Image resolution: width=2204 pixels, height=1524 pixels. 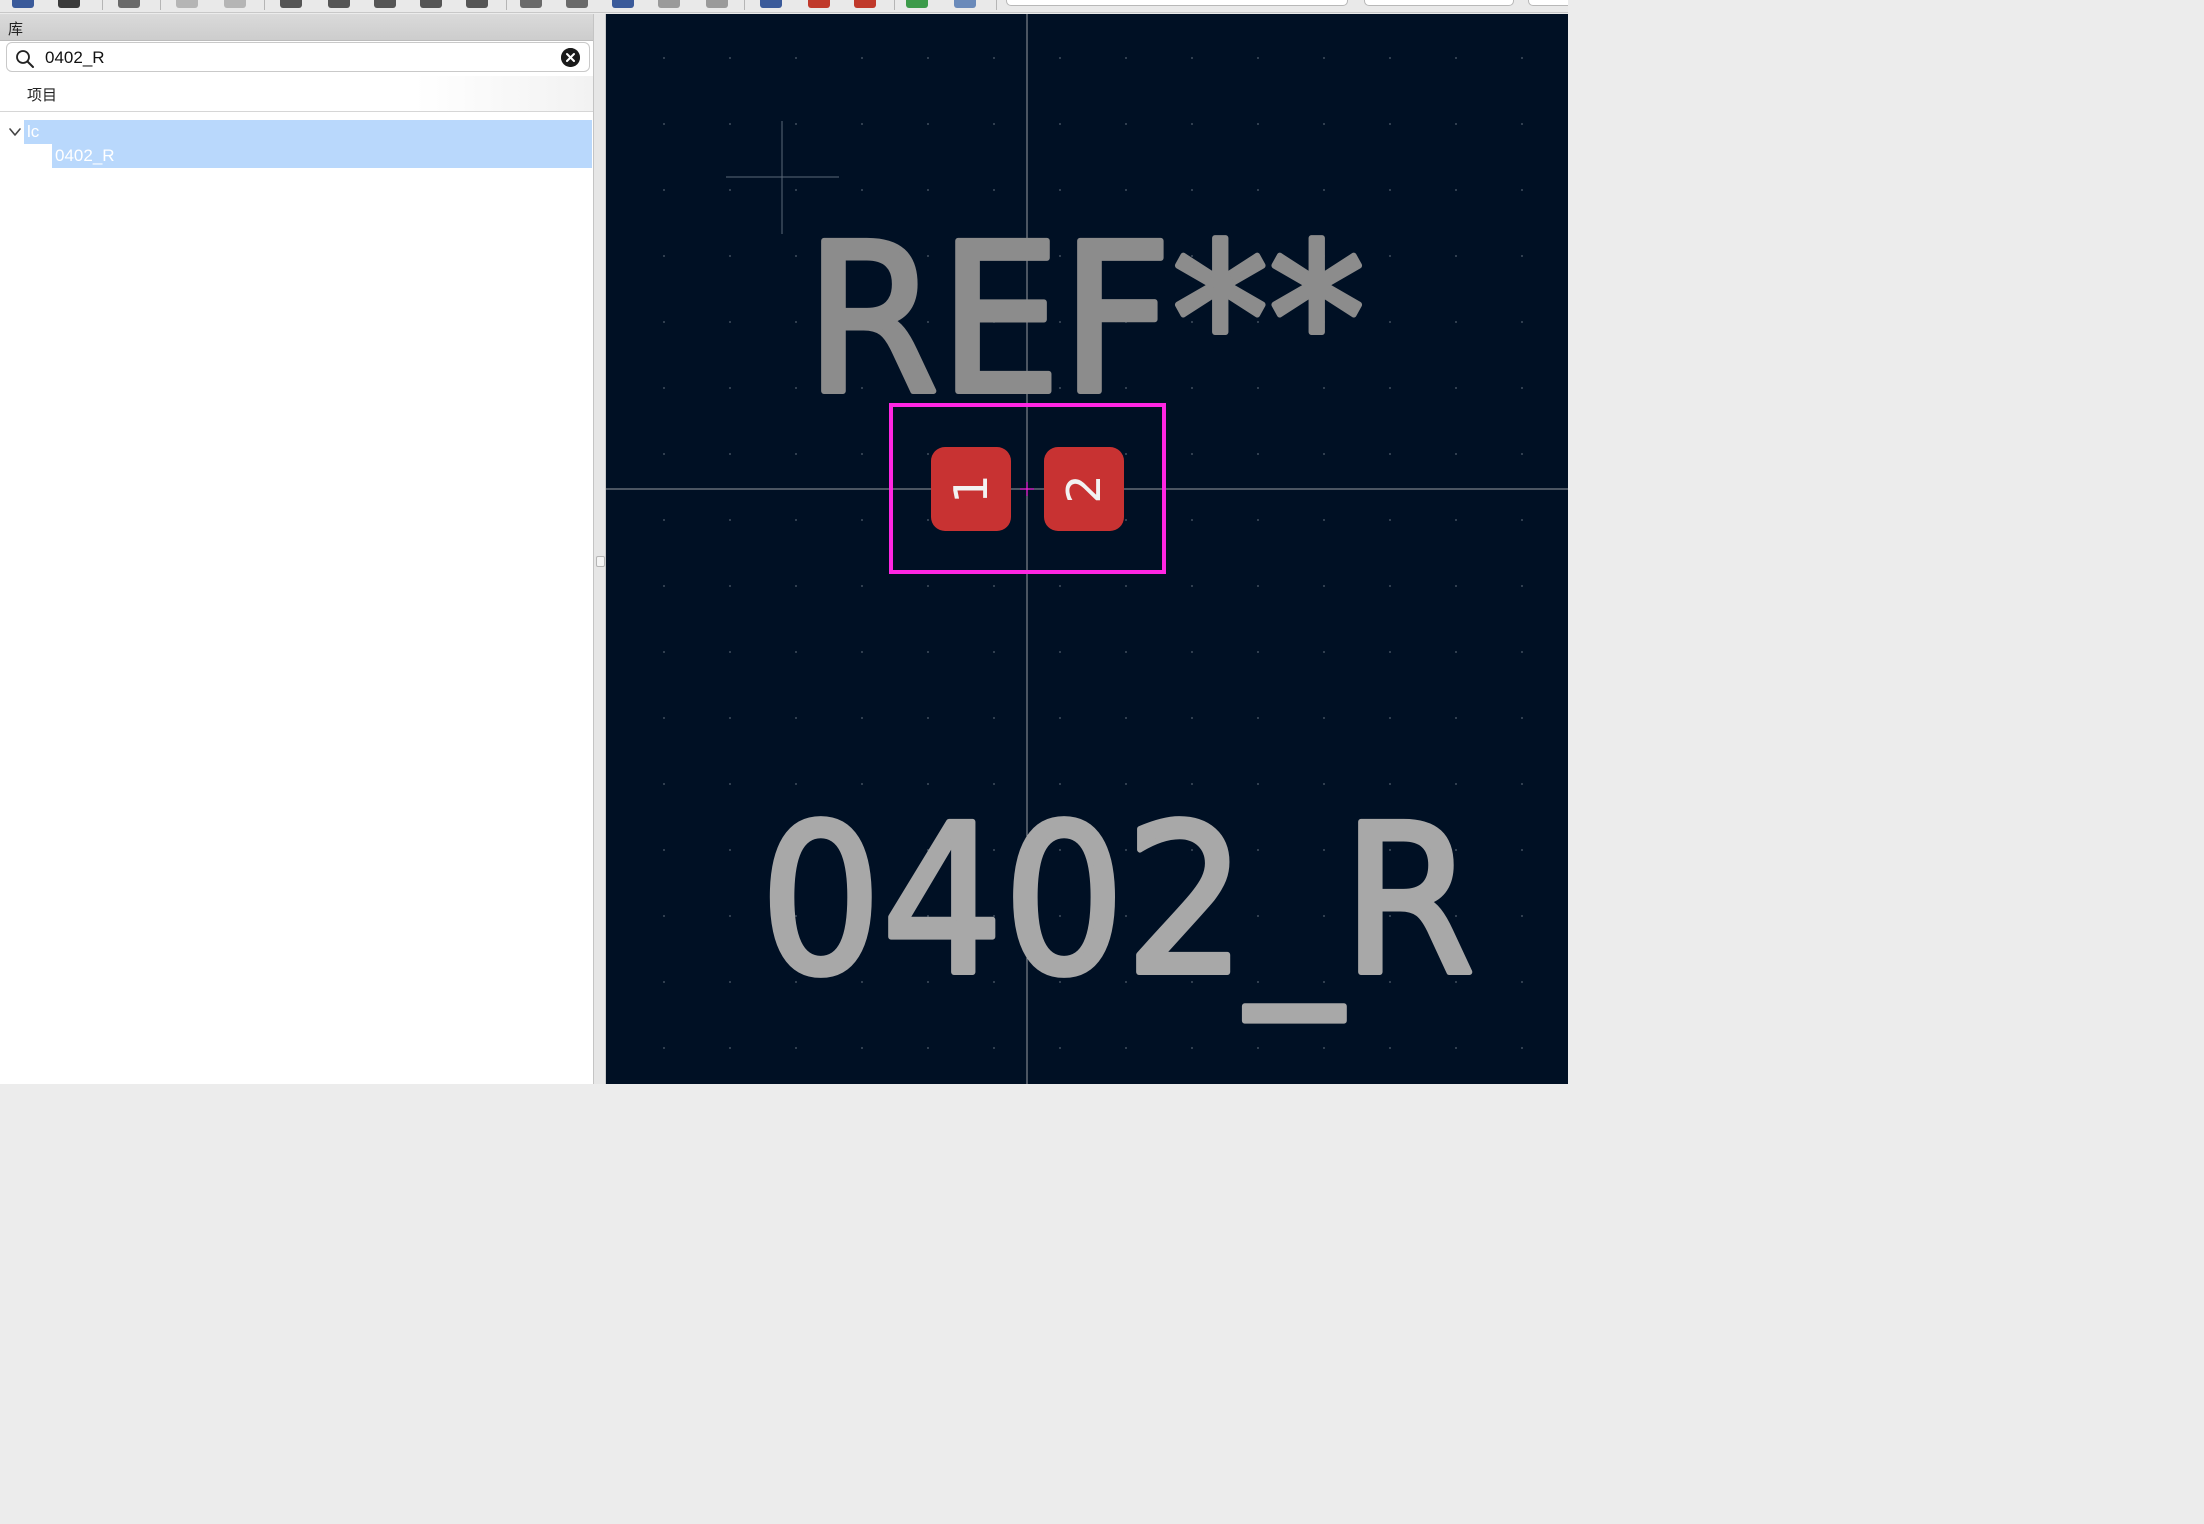 I want to click on undo-icon, so click(x=187, y=4).